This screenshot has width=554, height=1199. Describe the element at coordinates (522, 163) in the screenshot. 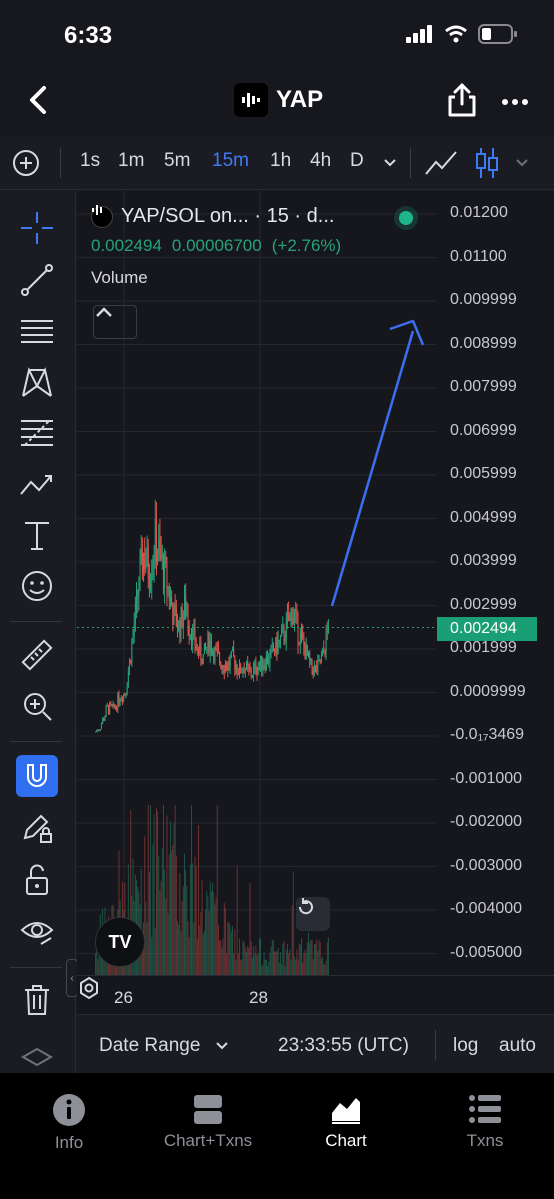

I see `chart-type-chevron-down-icon` at that location.